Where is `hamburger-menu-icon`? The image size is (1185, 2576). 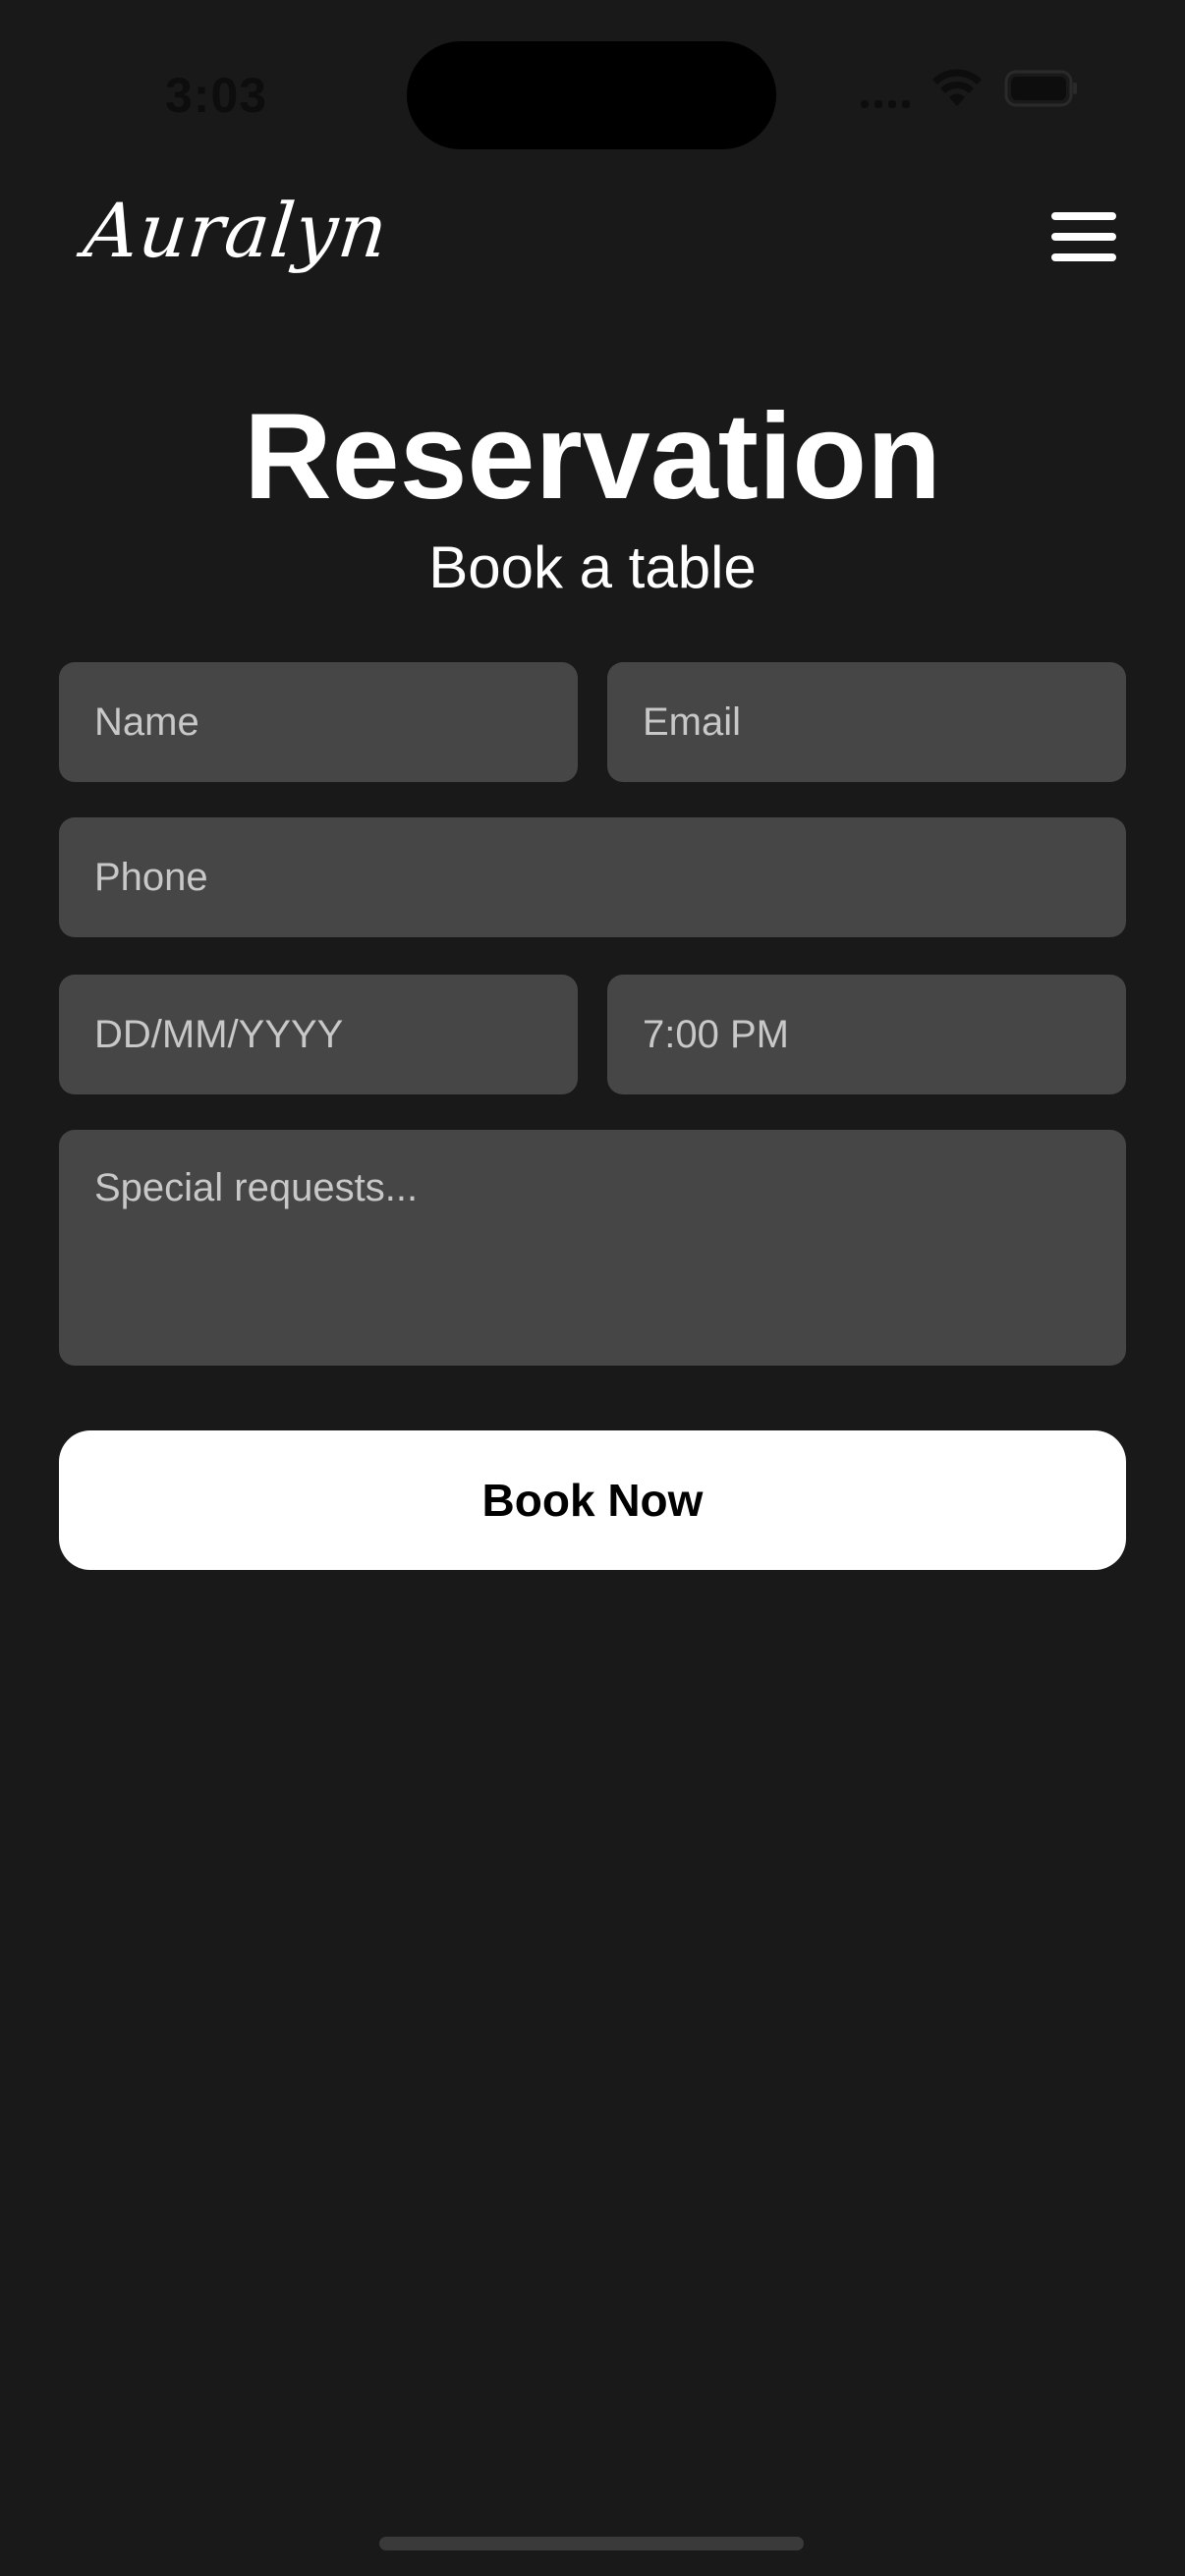 hamburger-menu-icon is located at coordinates (1084, 236).